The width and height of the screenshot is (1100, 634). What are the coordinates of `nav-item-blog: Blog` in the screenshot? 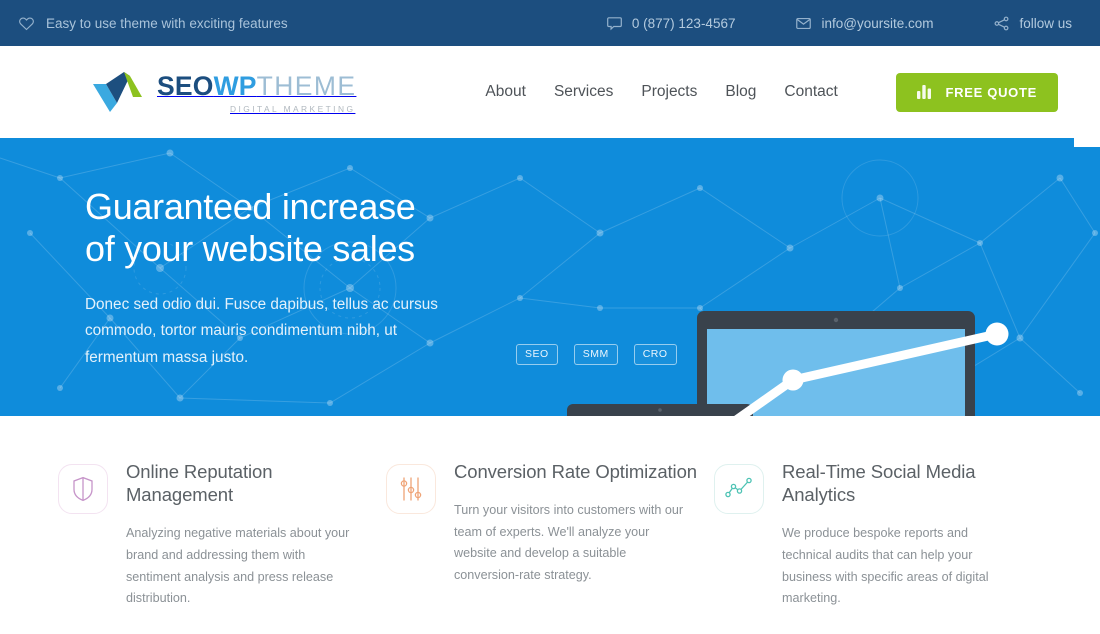 It's located at (740, 92).